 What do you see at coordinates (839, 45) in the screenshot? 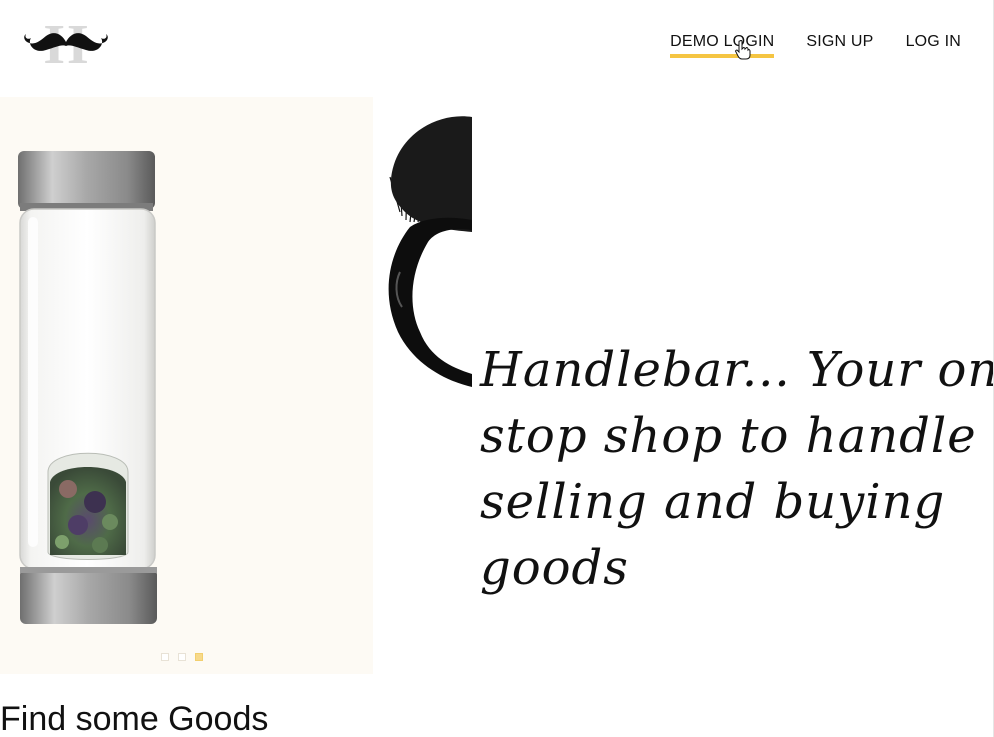
I see `sign-up-link: SIGN UP` at bounding box center [839, 45].